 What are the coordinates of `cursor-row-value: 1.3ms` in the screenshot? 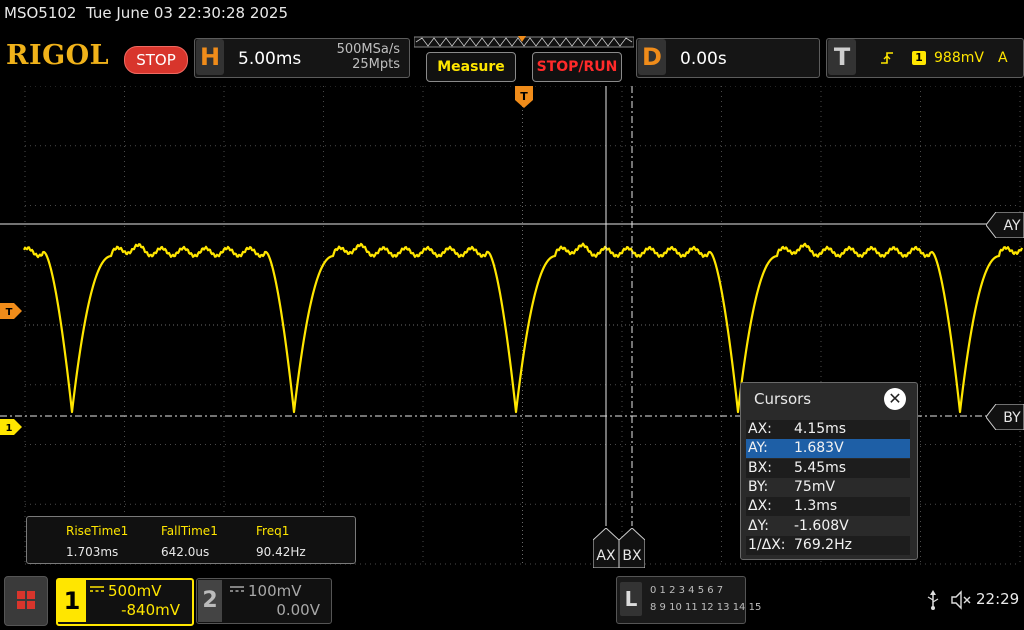 It's located at (816, 506).